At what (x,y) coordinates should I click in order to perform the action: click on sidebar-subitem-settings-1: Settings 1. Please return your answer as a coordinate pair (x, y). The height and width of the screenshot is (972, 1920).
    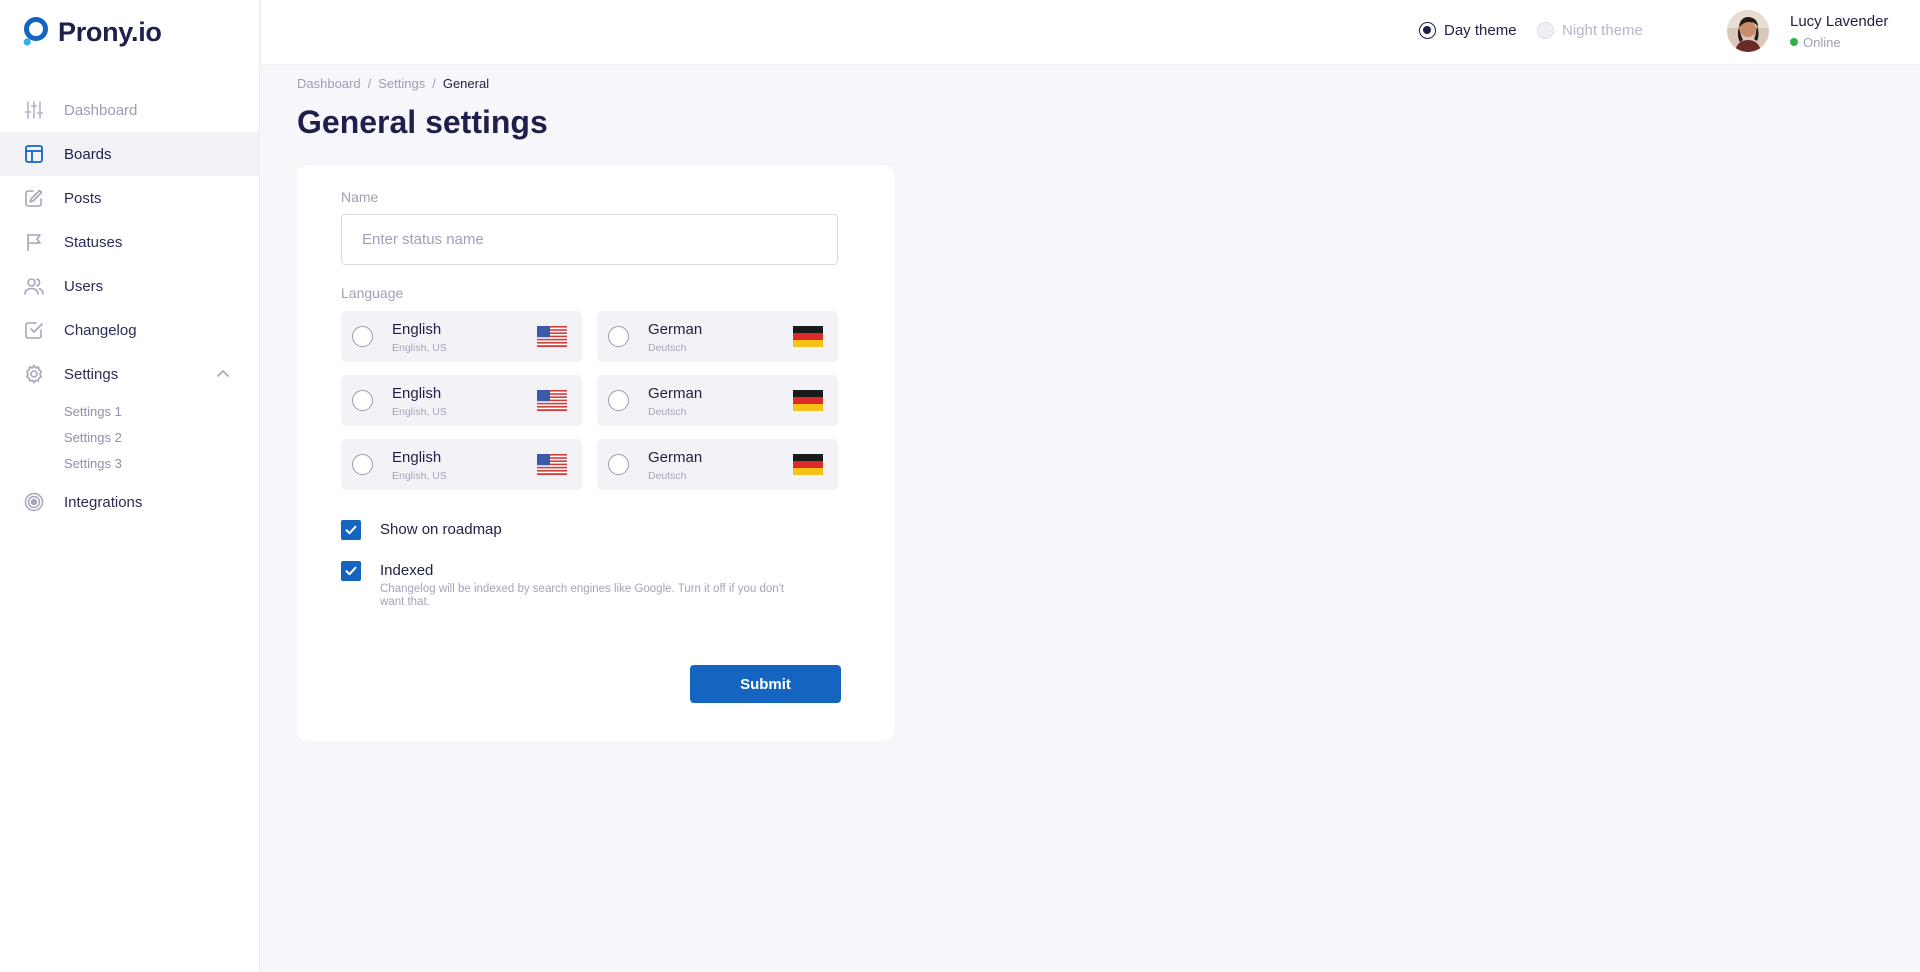
    Looking at the image, I should click on (161, 411).